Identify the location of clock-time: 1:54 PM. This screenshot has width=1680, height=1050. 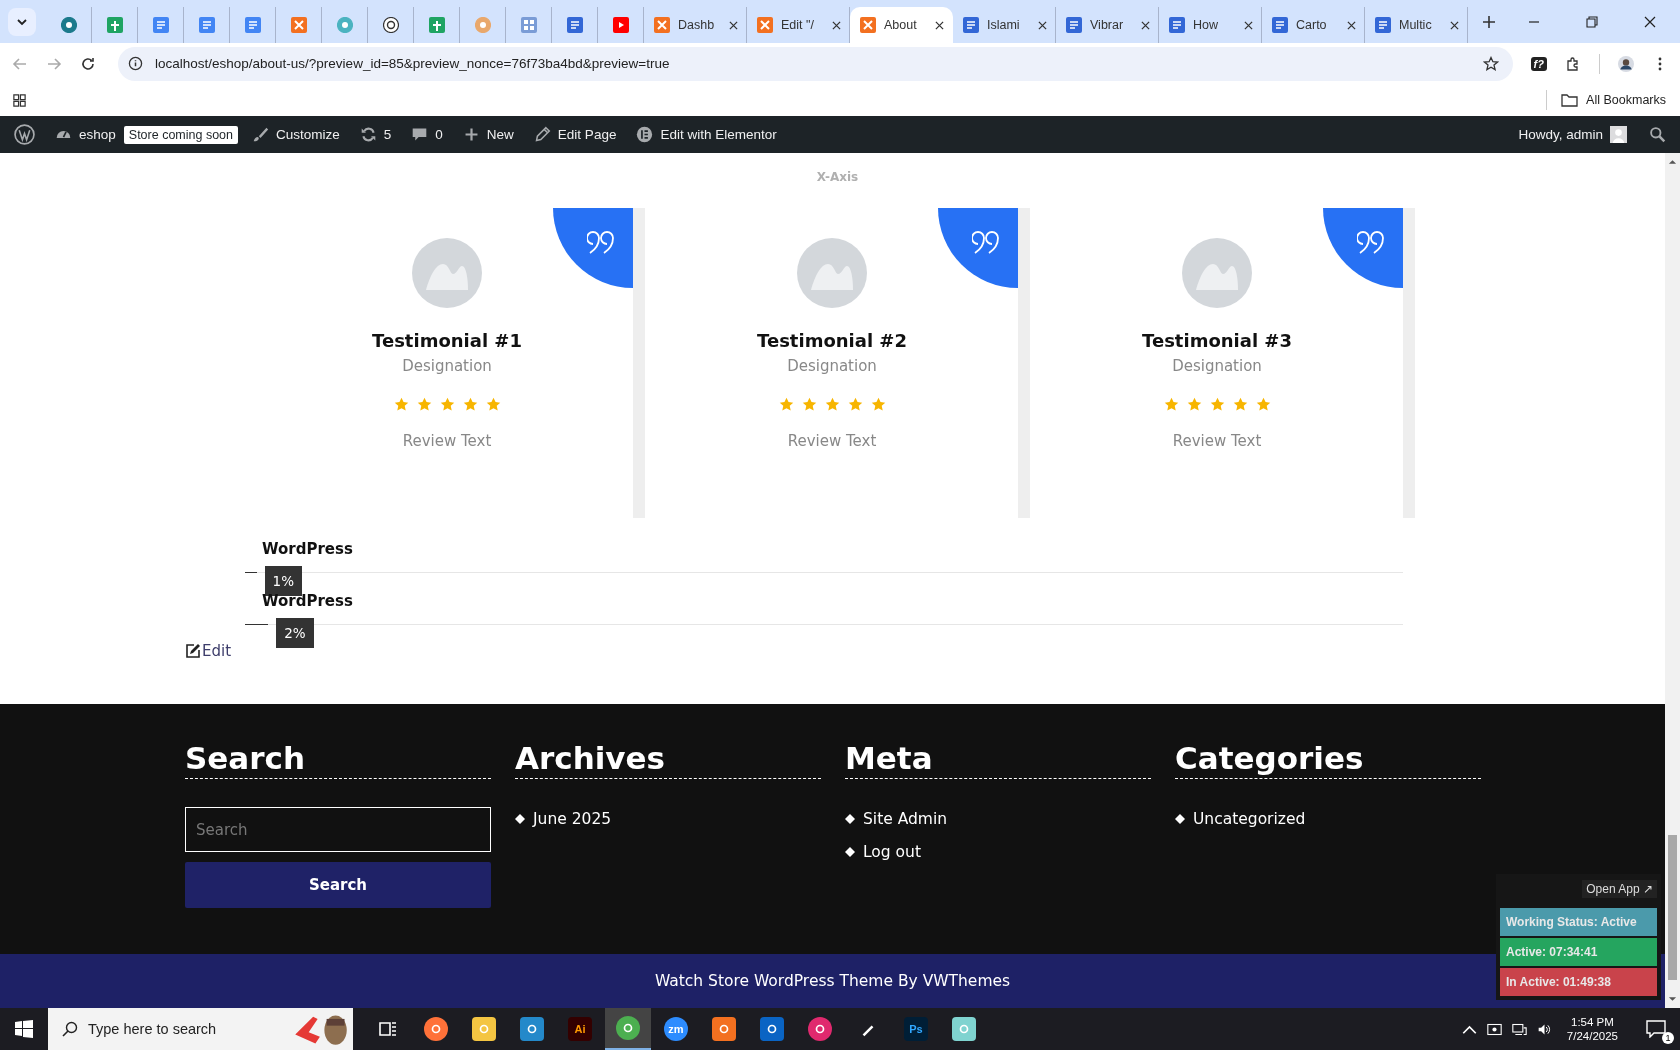
(1592, 1022).